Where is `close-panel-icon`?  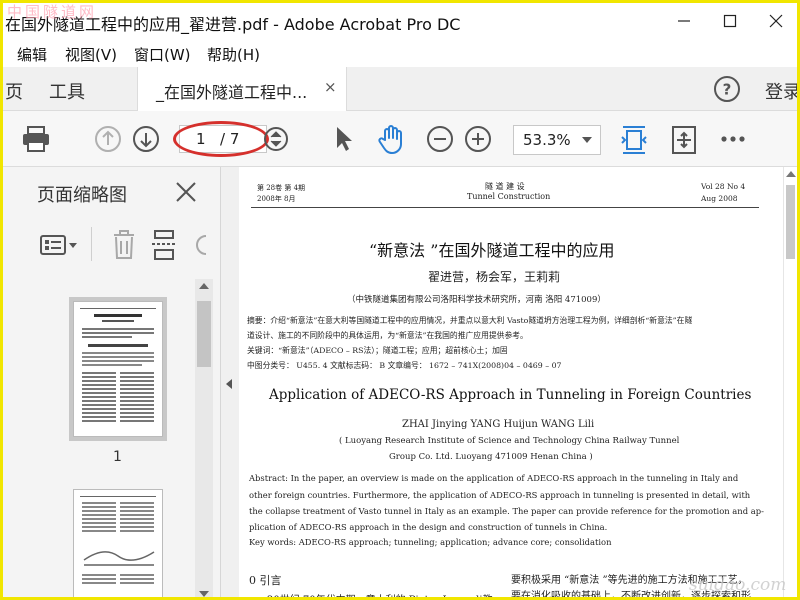
close-panel-icon is located at coordinates (186, 192).